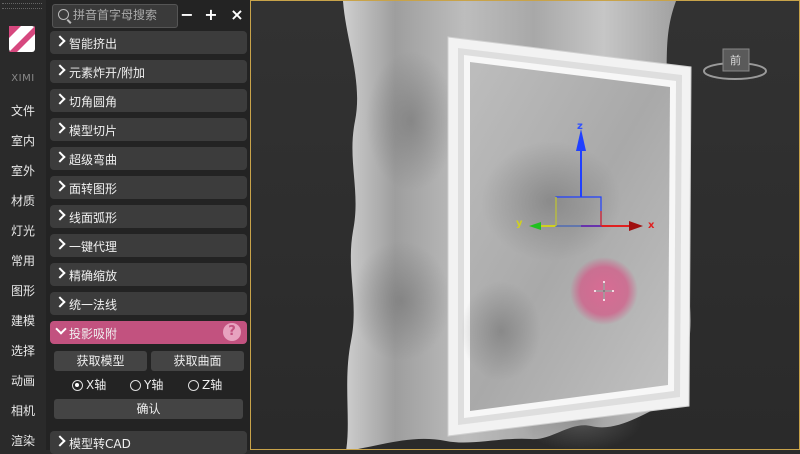 This screenshot has width=800, height=454. Describe the element at coordinates (148, 245) in the screenshot. I see `menu-item: 一键代理` at that location.